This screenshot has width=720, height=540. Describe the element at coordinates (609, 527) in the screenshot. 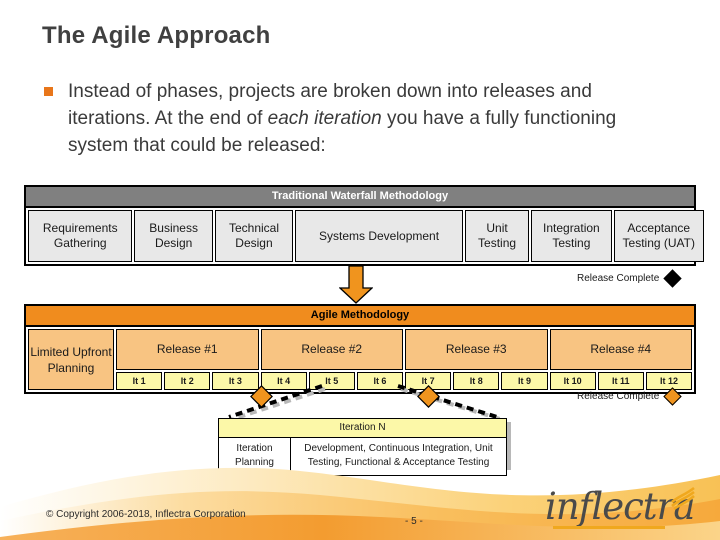

I see `logo-underline` at that location.